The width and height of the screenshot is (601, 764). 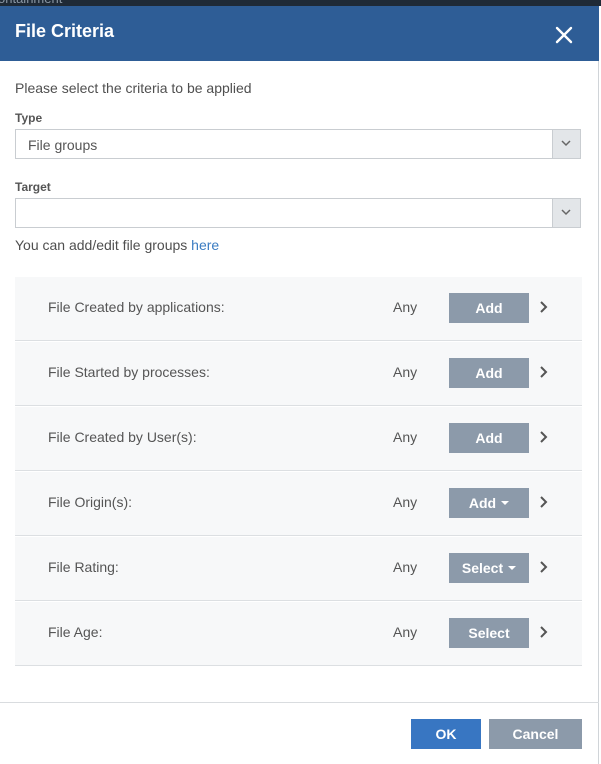 What do you see at coordinates (103, 245) in the screenshot?
I see `hint-text: You can add/edit file groups` at bounding box center [103, 245].